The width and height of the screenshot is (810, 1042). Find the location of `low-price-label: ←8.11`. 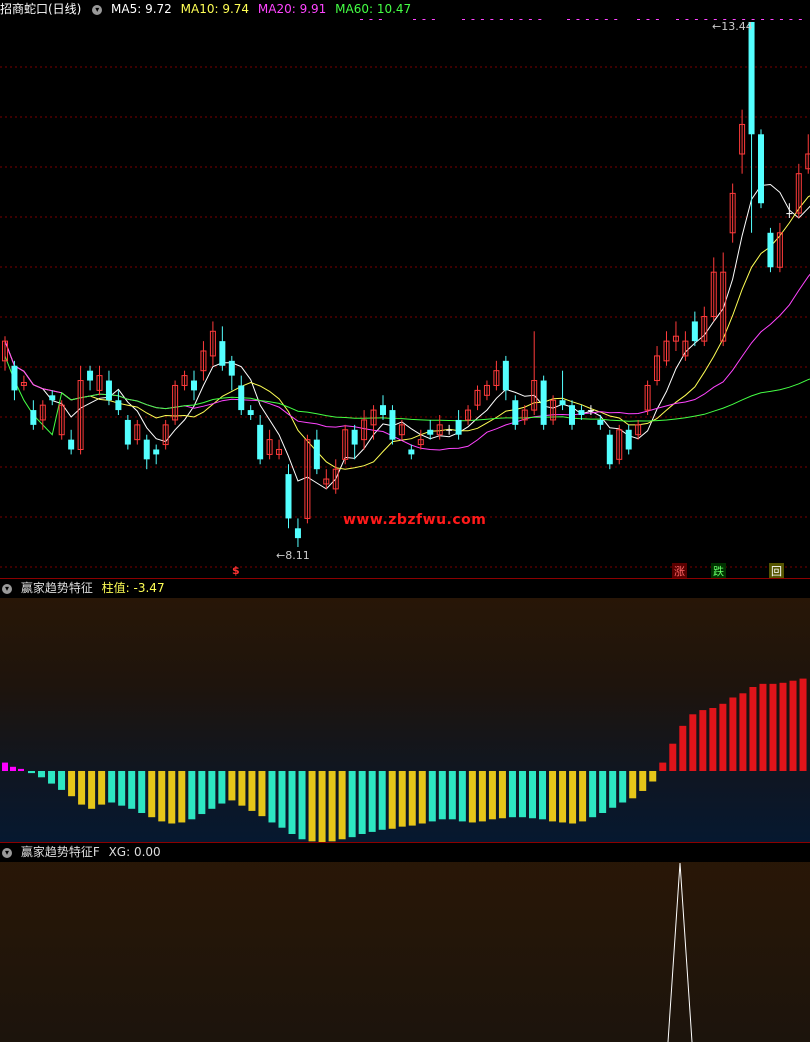

low-price-label: ←8.11 is located at coordinates (293, 555).